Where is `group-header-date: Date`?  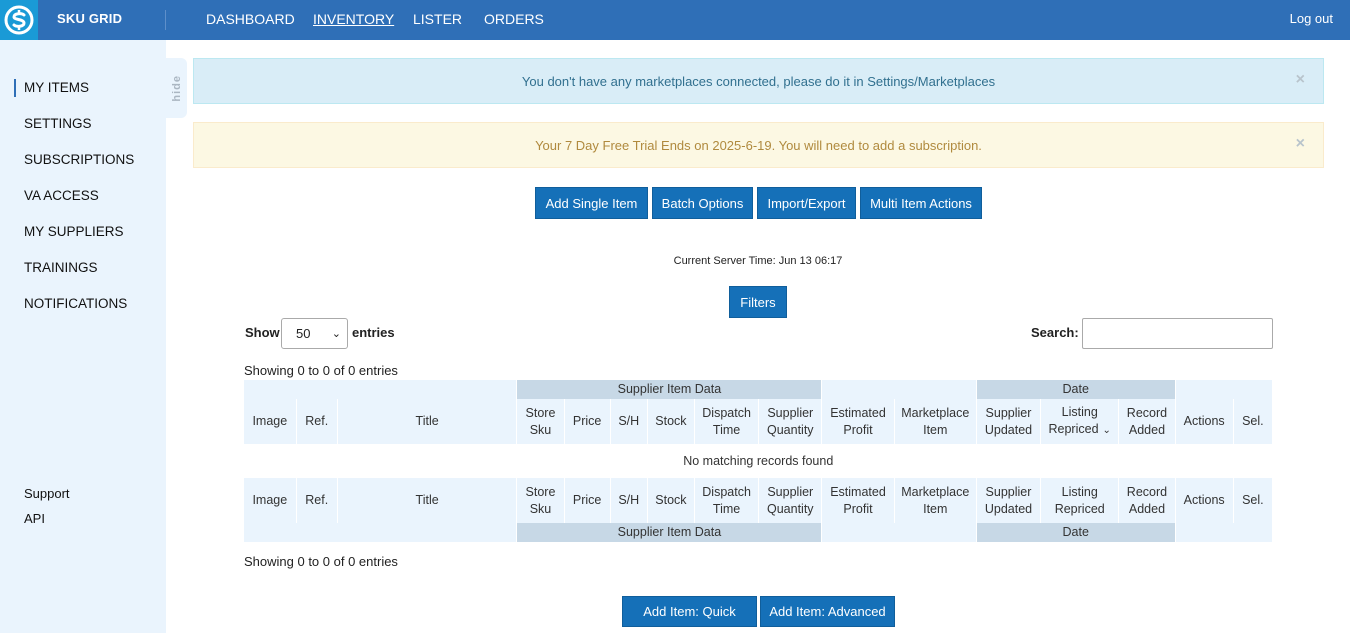
group-header-date: Date is located at coordinates (1076, 389).